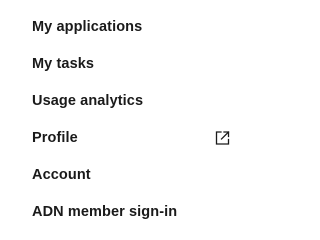  I want to click on menu-item-my-applications: My applications, so click(131, 26).